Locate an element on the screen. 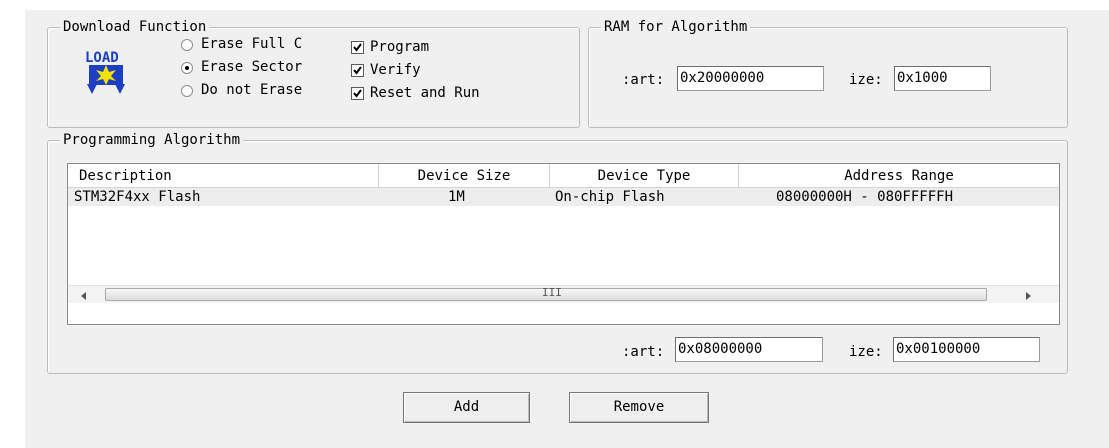 The height and width of the screenshot is (448, 1109). ram-size-label: ize: is located at coordinates (866, 80).